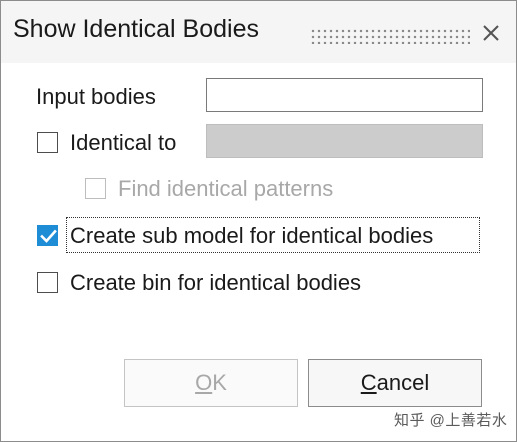 The height and width of the screenshot is (442, 517). Describe the element at coordinates (491, 33) in the screenshot. I see `close-icon` at that location.